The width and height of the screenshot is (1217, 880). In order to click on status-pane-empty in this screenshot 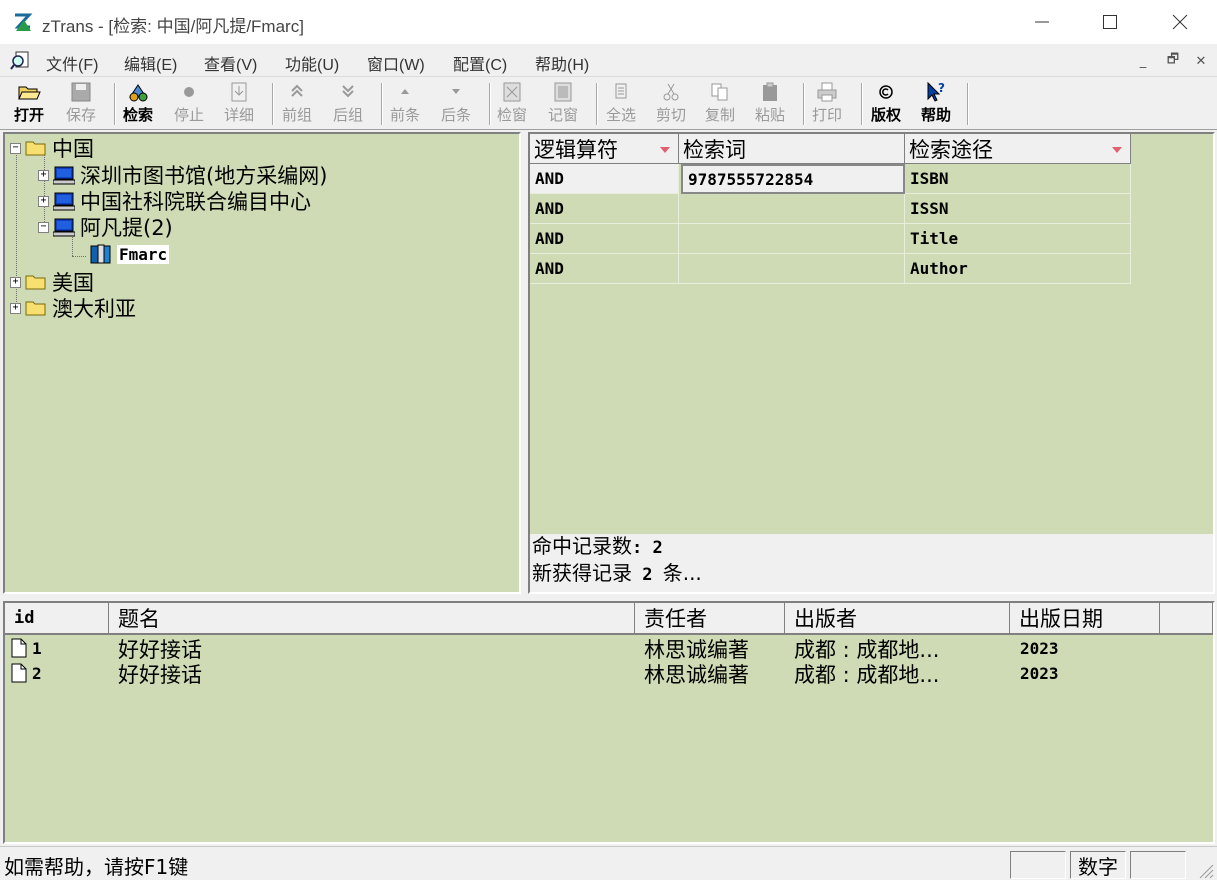, I will do `click(1038, 865)`.